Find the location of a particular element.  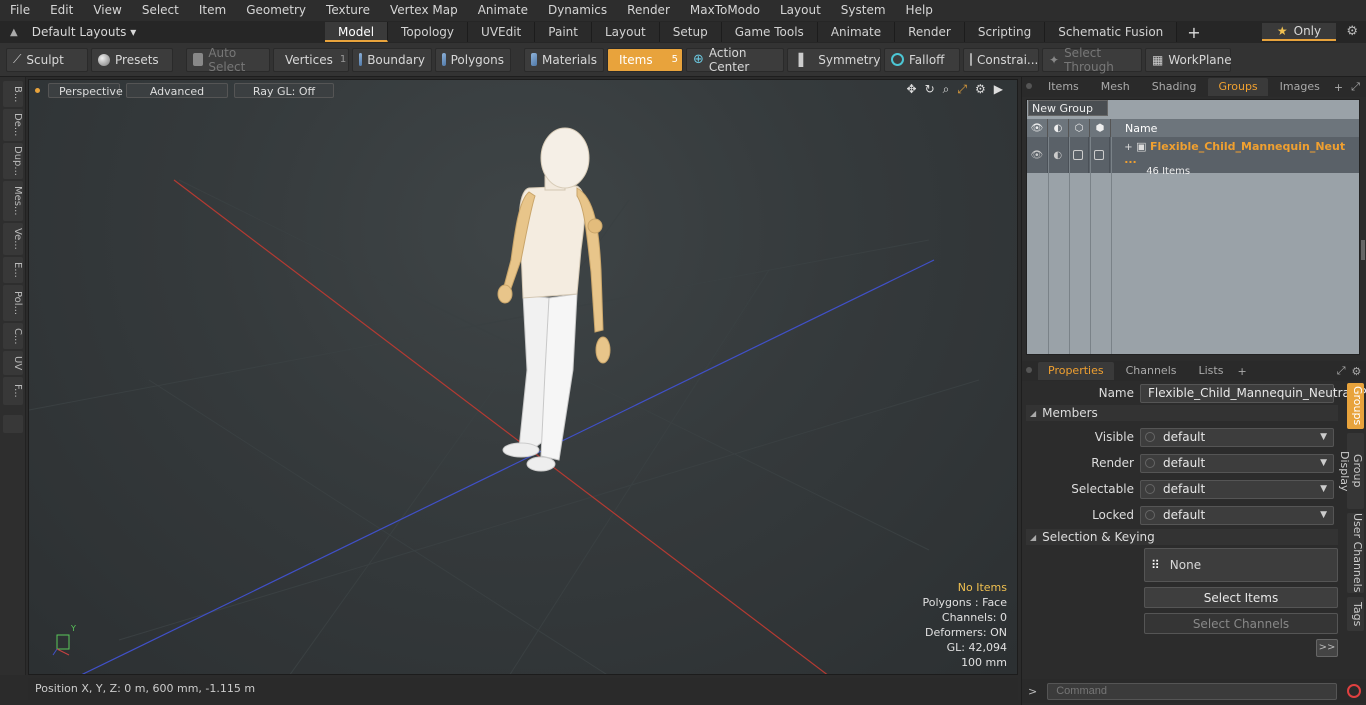

tab-paint: Paint is located at coordinates (563, 32).